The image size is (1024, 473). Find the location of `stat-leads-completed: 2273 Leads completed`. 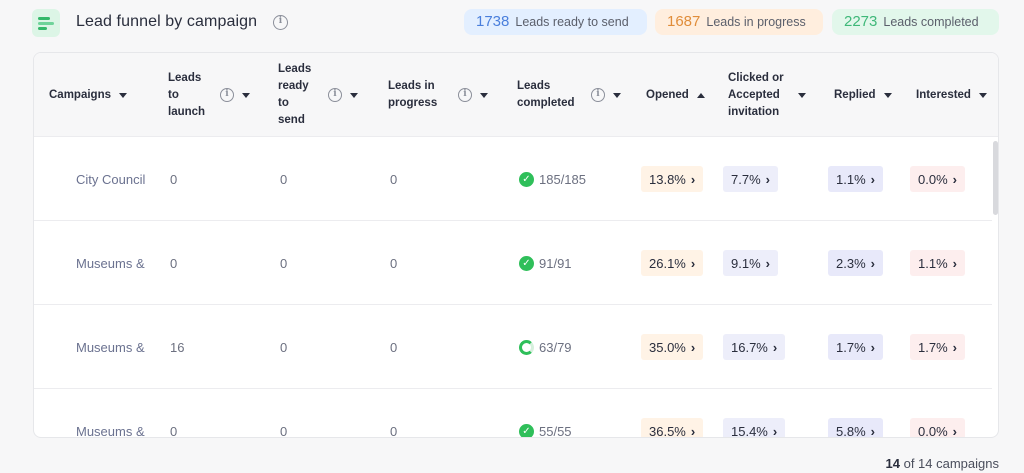

stat-leads-completed: 2273 Leads completed is located at coordinates (915, 22).